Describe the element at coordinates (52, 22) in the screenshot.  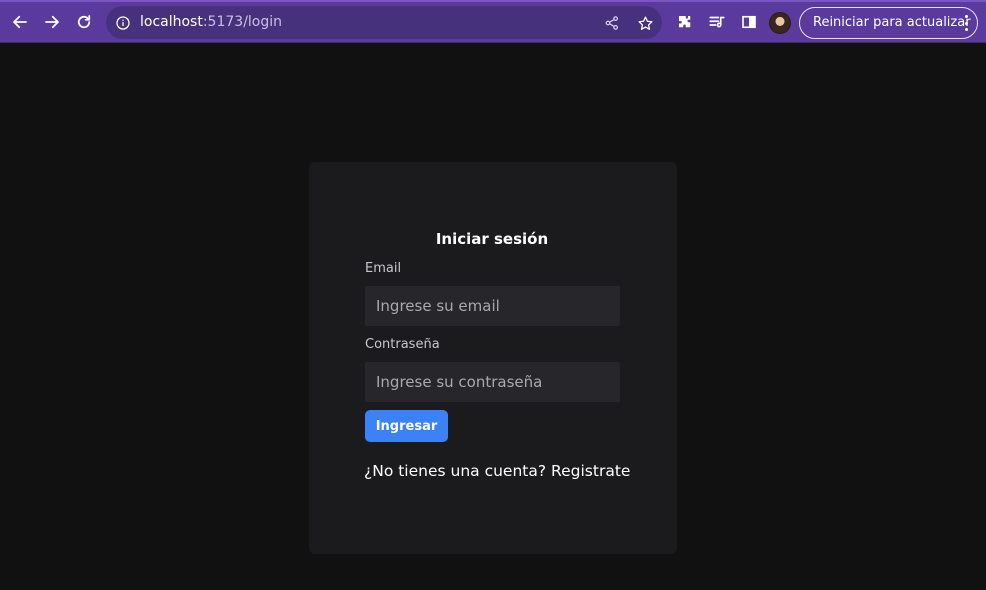
I see `forward-icon` at that location.